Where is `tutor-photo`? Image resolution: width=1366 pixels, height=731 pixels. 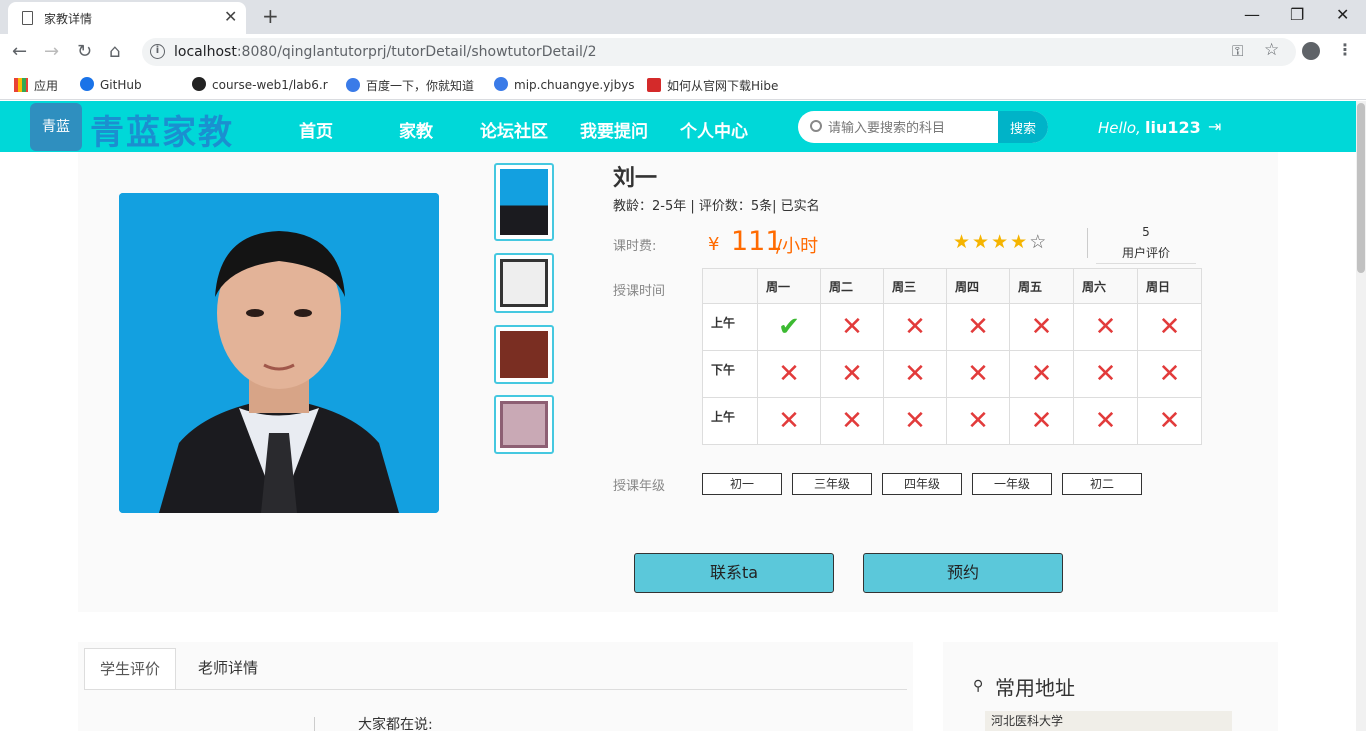 tutor-photo is located at coordinates (279, 353).